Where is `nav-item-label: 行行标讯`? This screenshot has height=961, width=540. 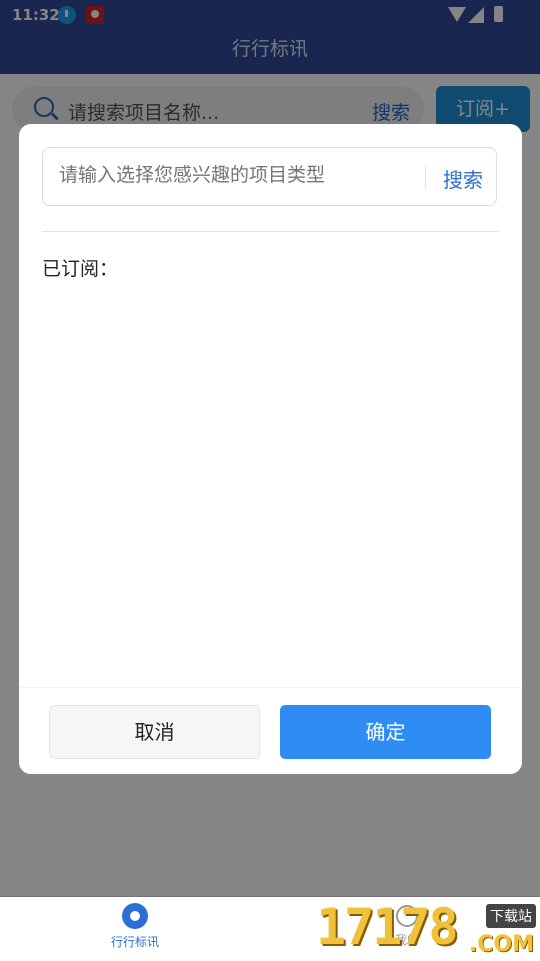 nav-item-label: 行行标讯 is located at coordinates (134, 942).